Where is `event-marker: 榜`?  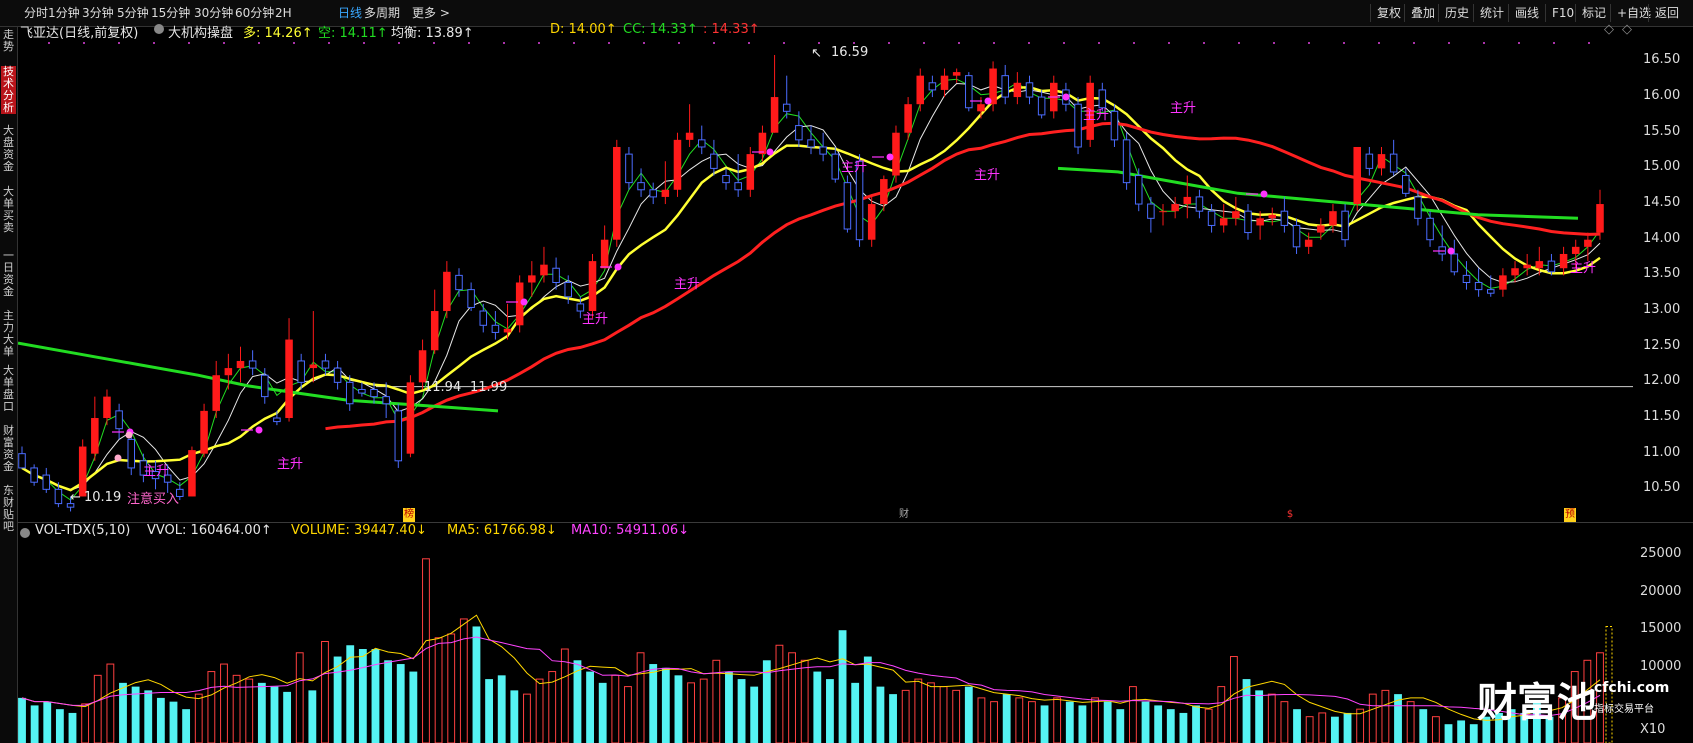
event-marker: 榜 is located at coordinates (409, 515).